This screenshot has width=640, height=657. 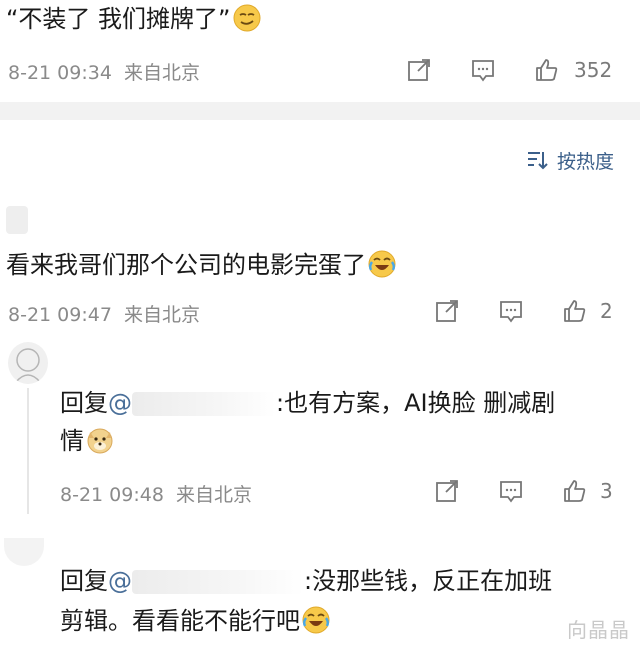 I want to click on reply-2-mention: @, so click(x=120, y=581).